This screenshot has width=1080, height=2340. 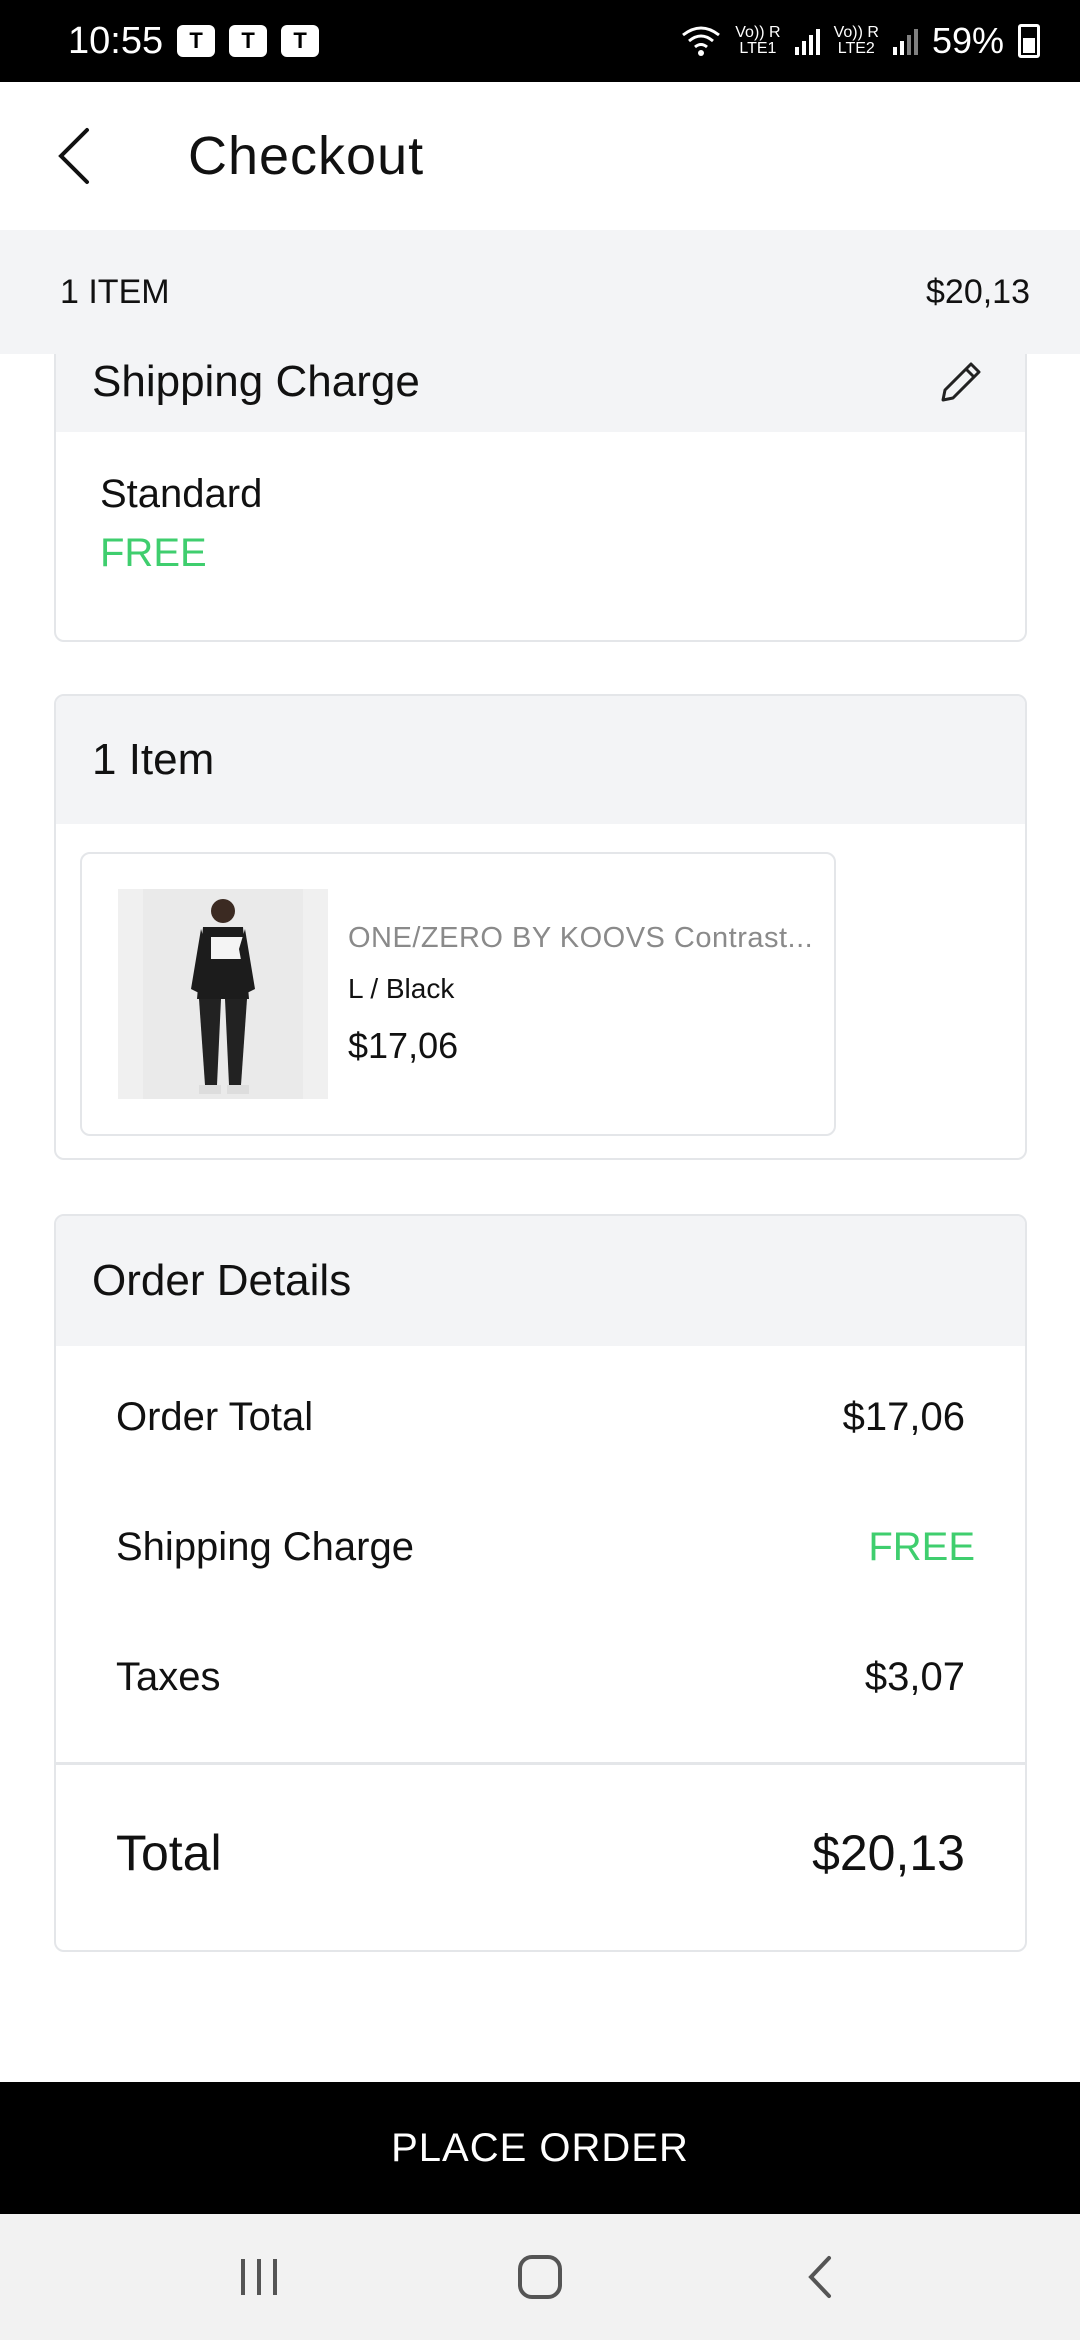 What do you see at coordinates (403, 1045) in the screenshot?
I see `product-price: $17,06` at bounding box center [403, 1045].